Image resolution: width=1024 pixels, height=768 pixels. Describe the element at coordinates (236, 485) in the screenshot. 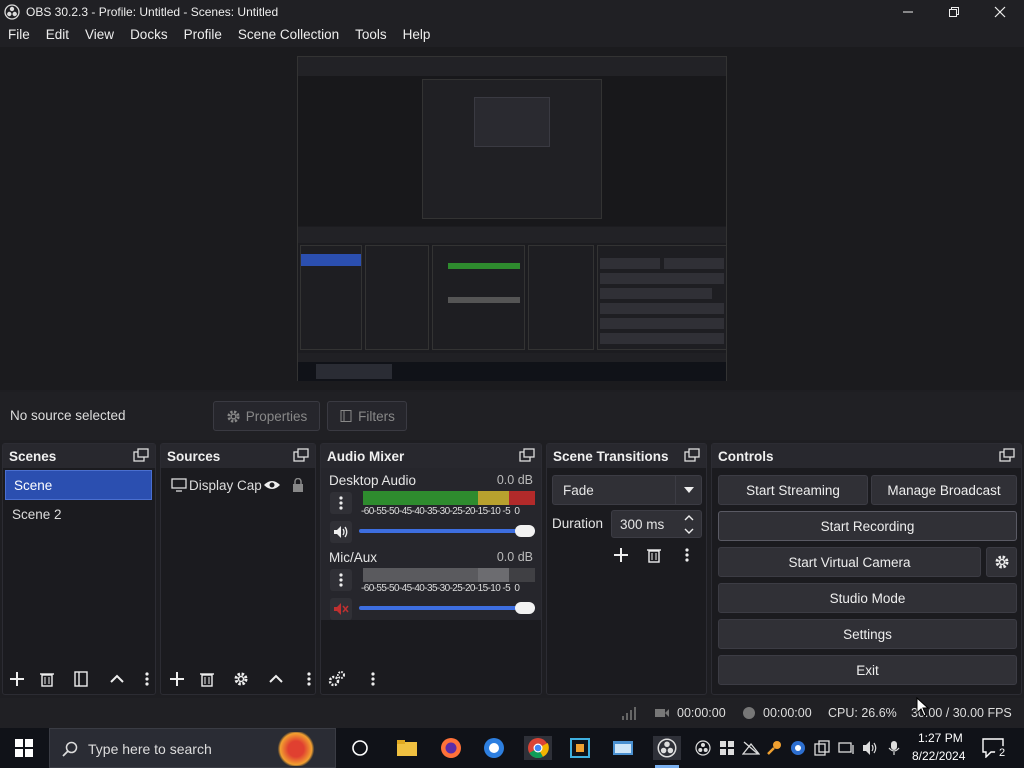

I see `source-item: Display Cap` at that location.